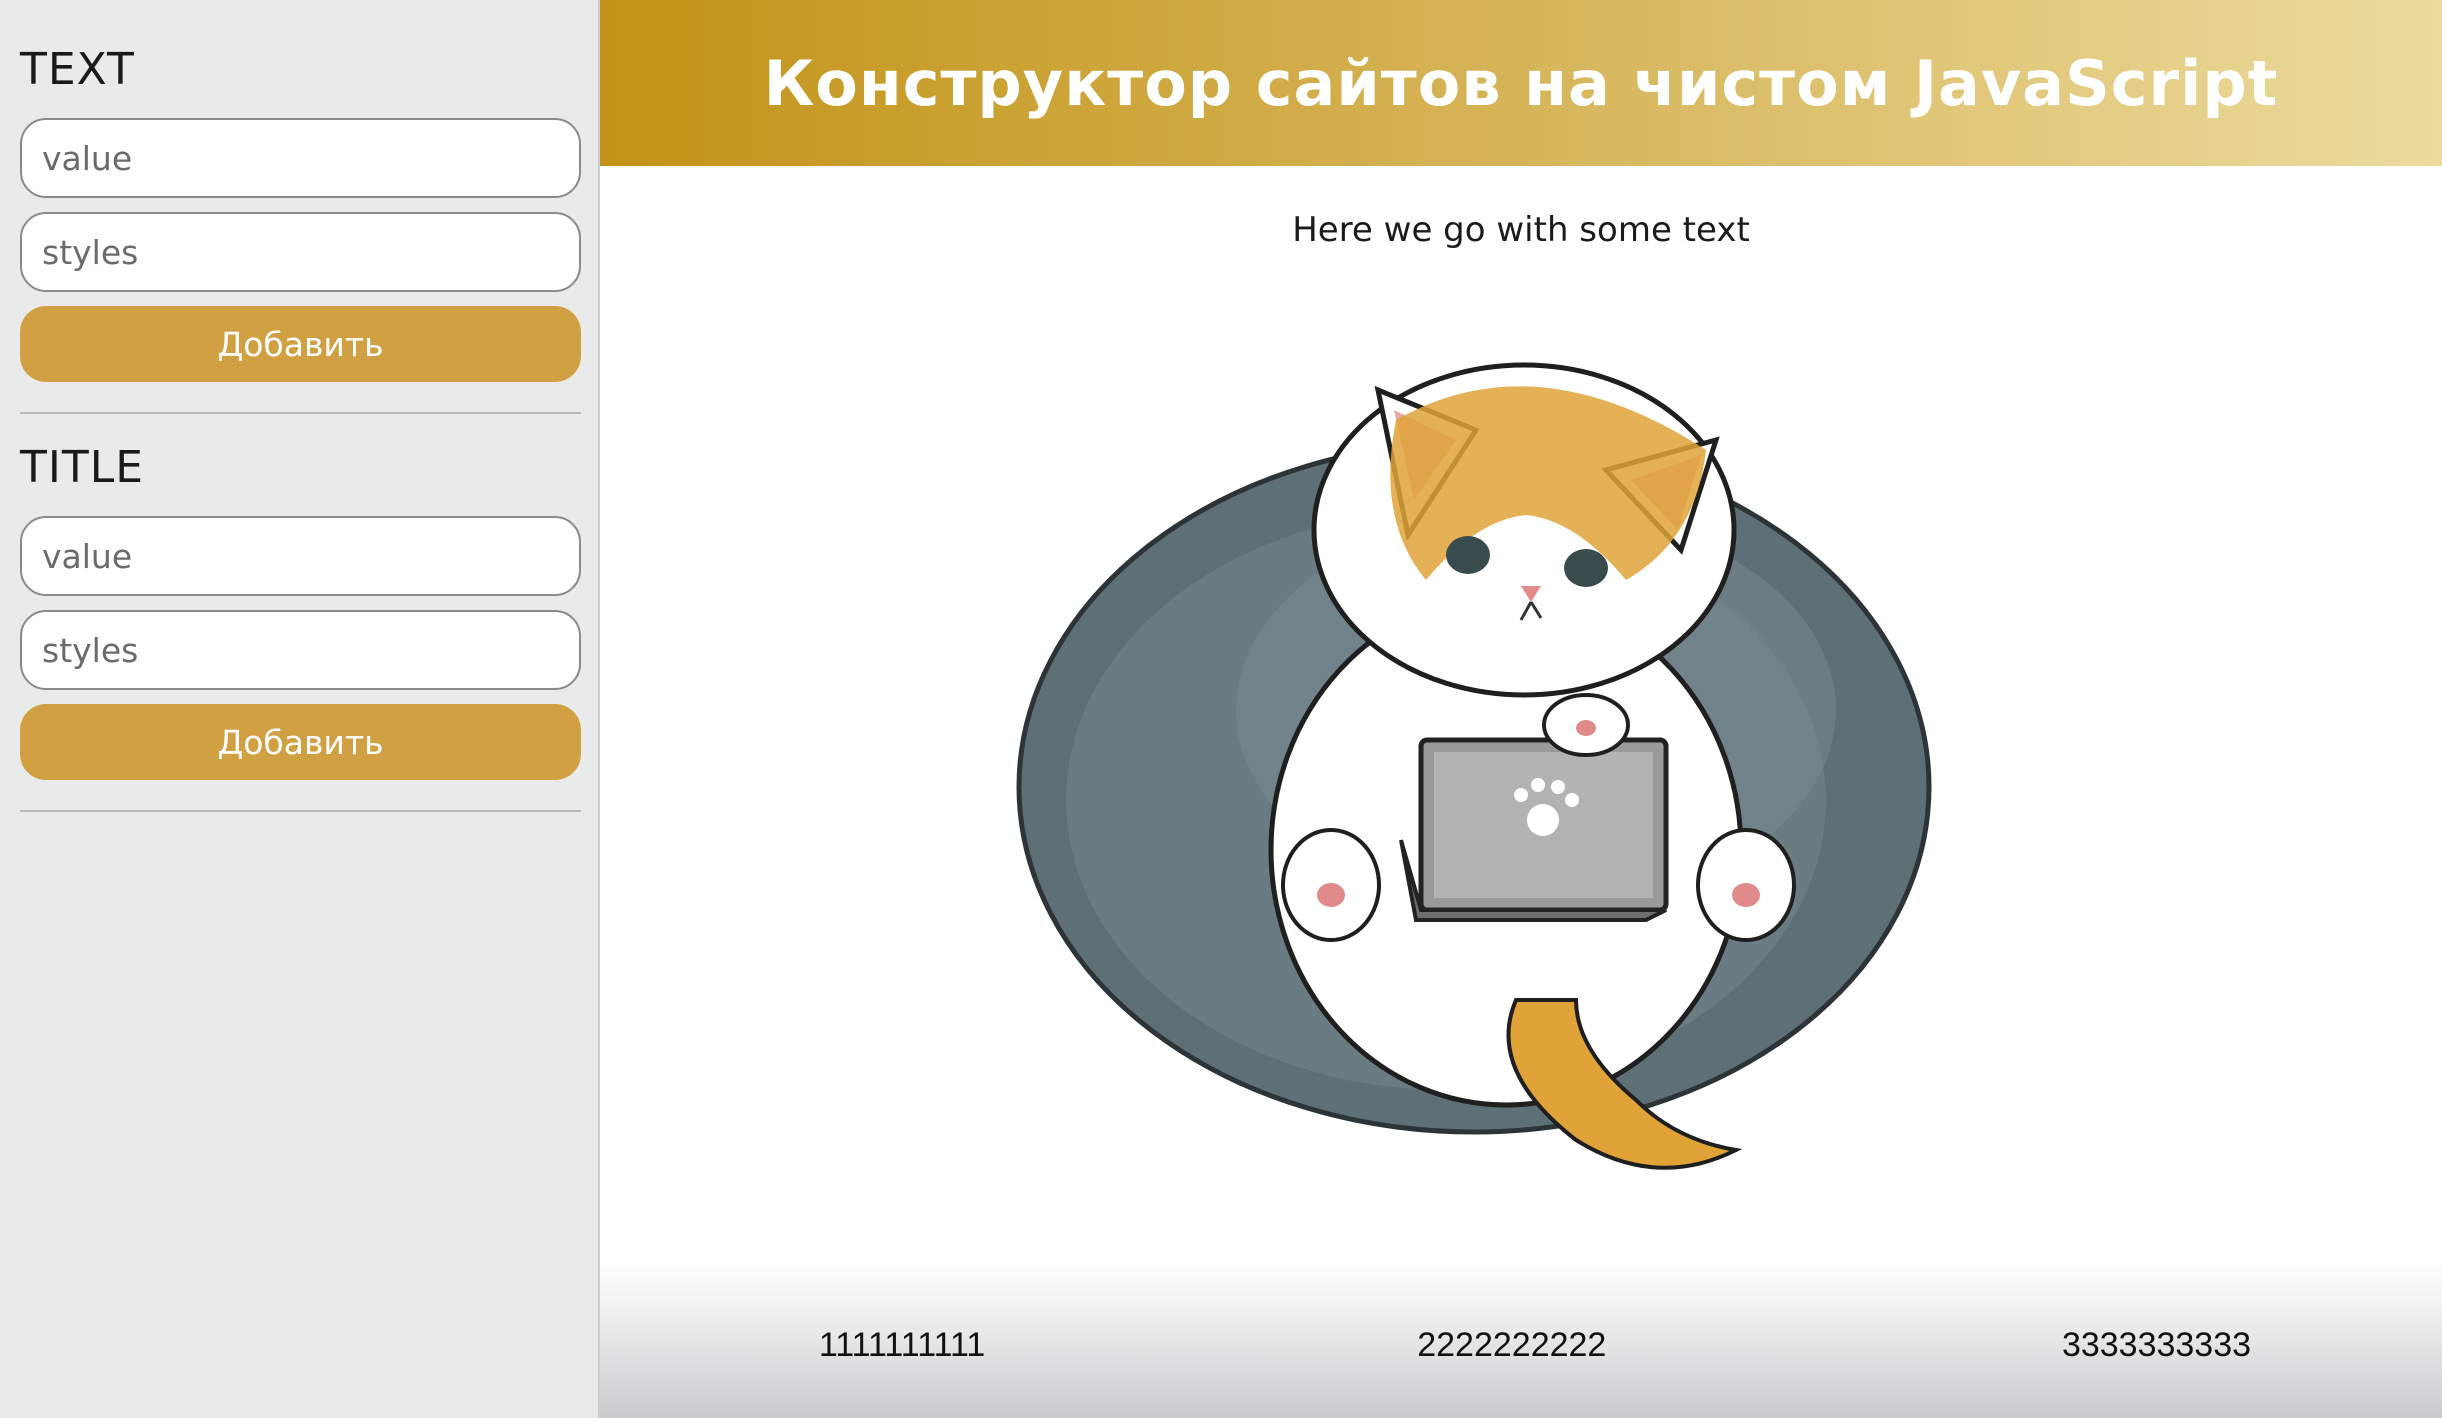 Image resolution: width=2442 pixels, height=1418 pixels. Describe the element at coordinates (300, 742) in the screenshot. I see `title-add-button: Добавить` at that location.